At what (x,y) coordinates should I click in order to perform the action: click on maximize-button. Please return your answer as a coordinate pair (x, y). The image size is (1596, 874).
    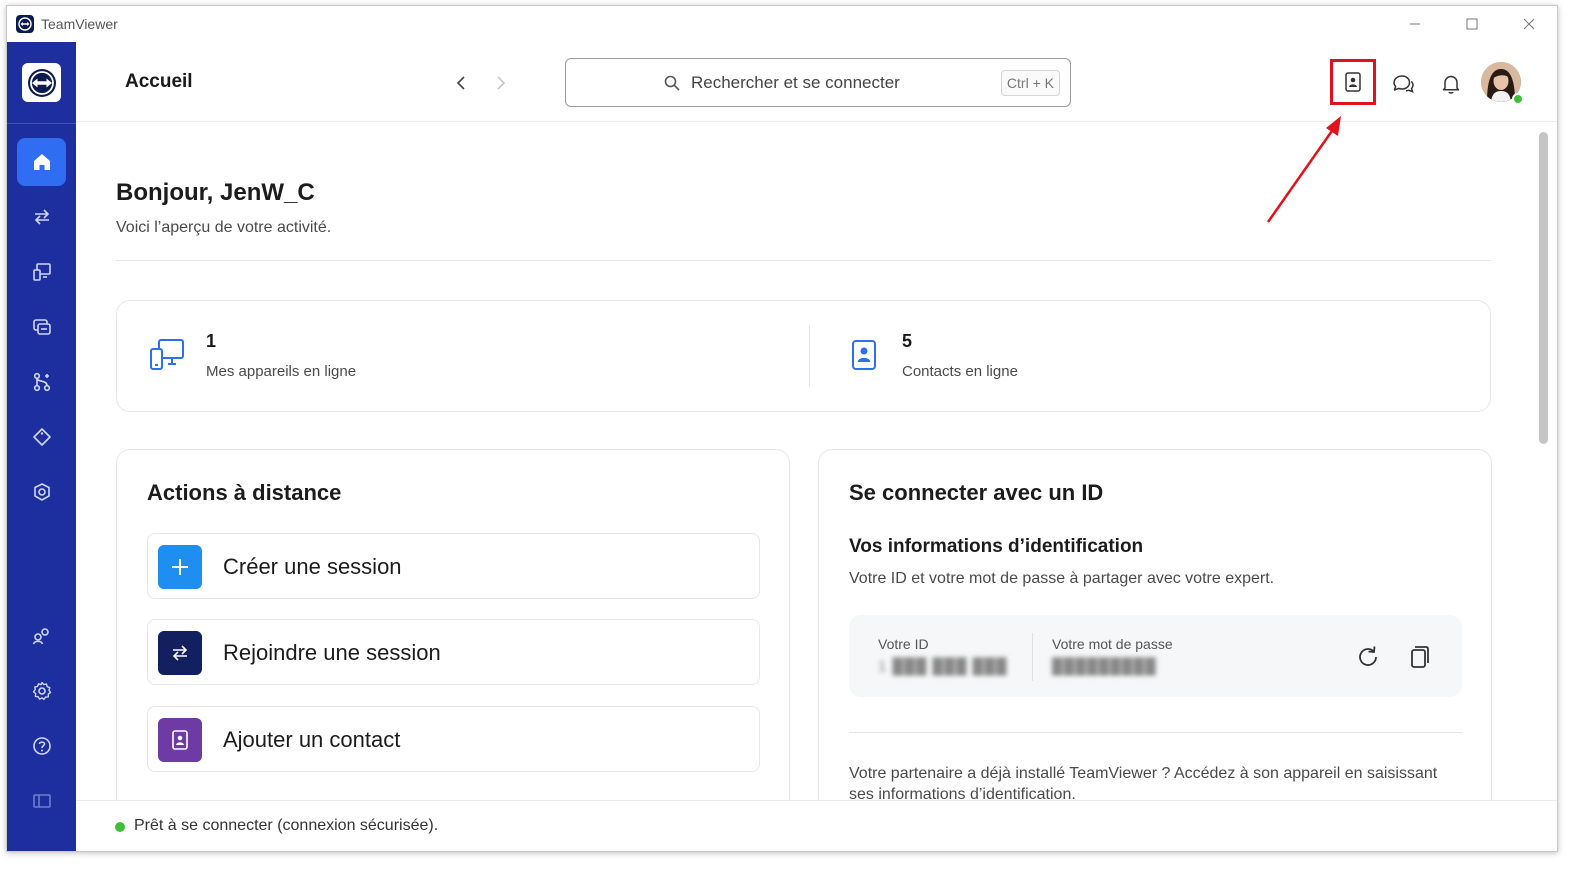
    Looking at the image, I should click on (1472, 24).